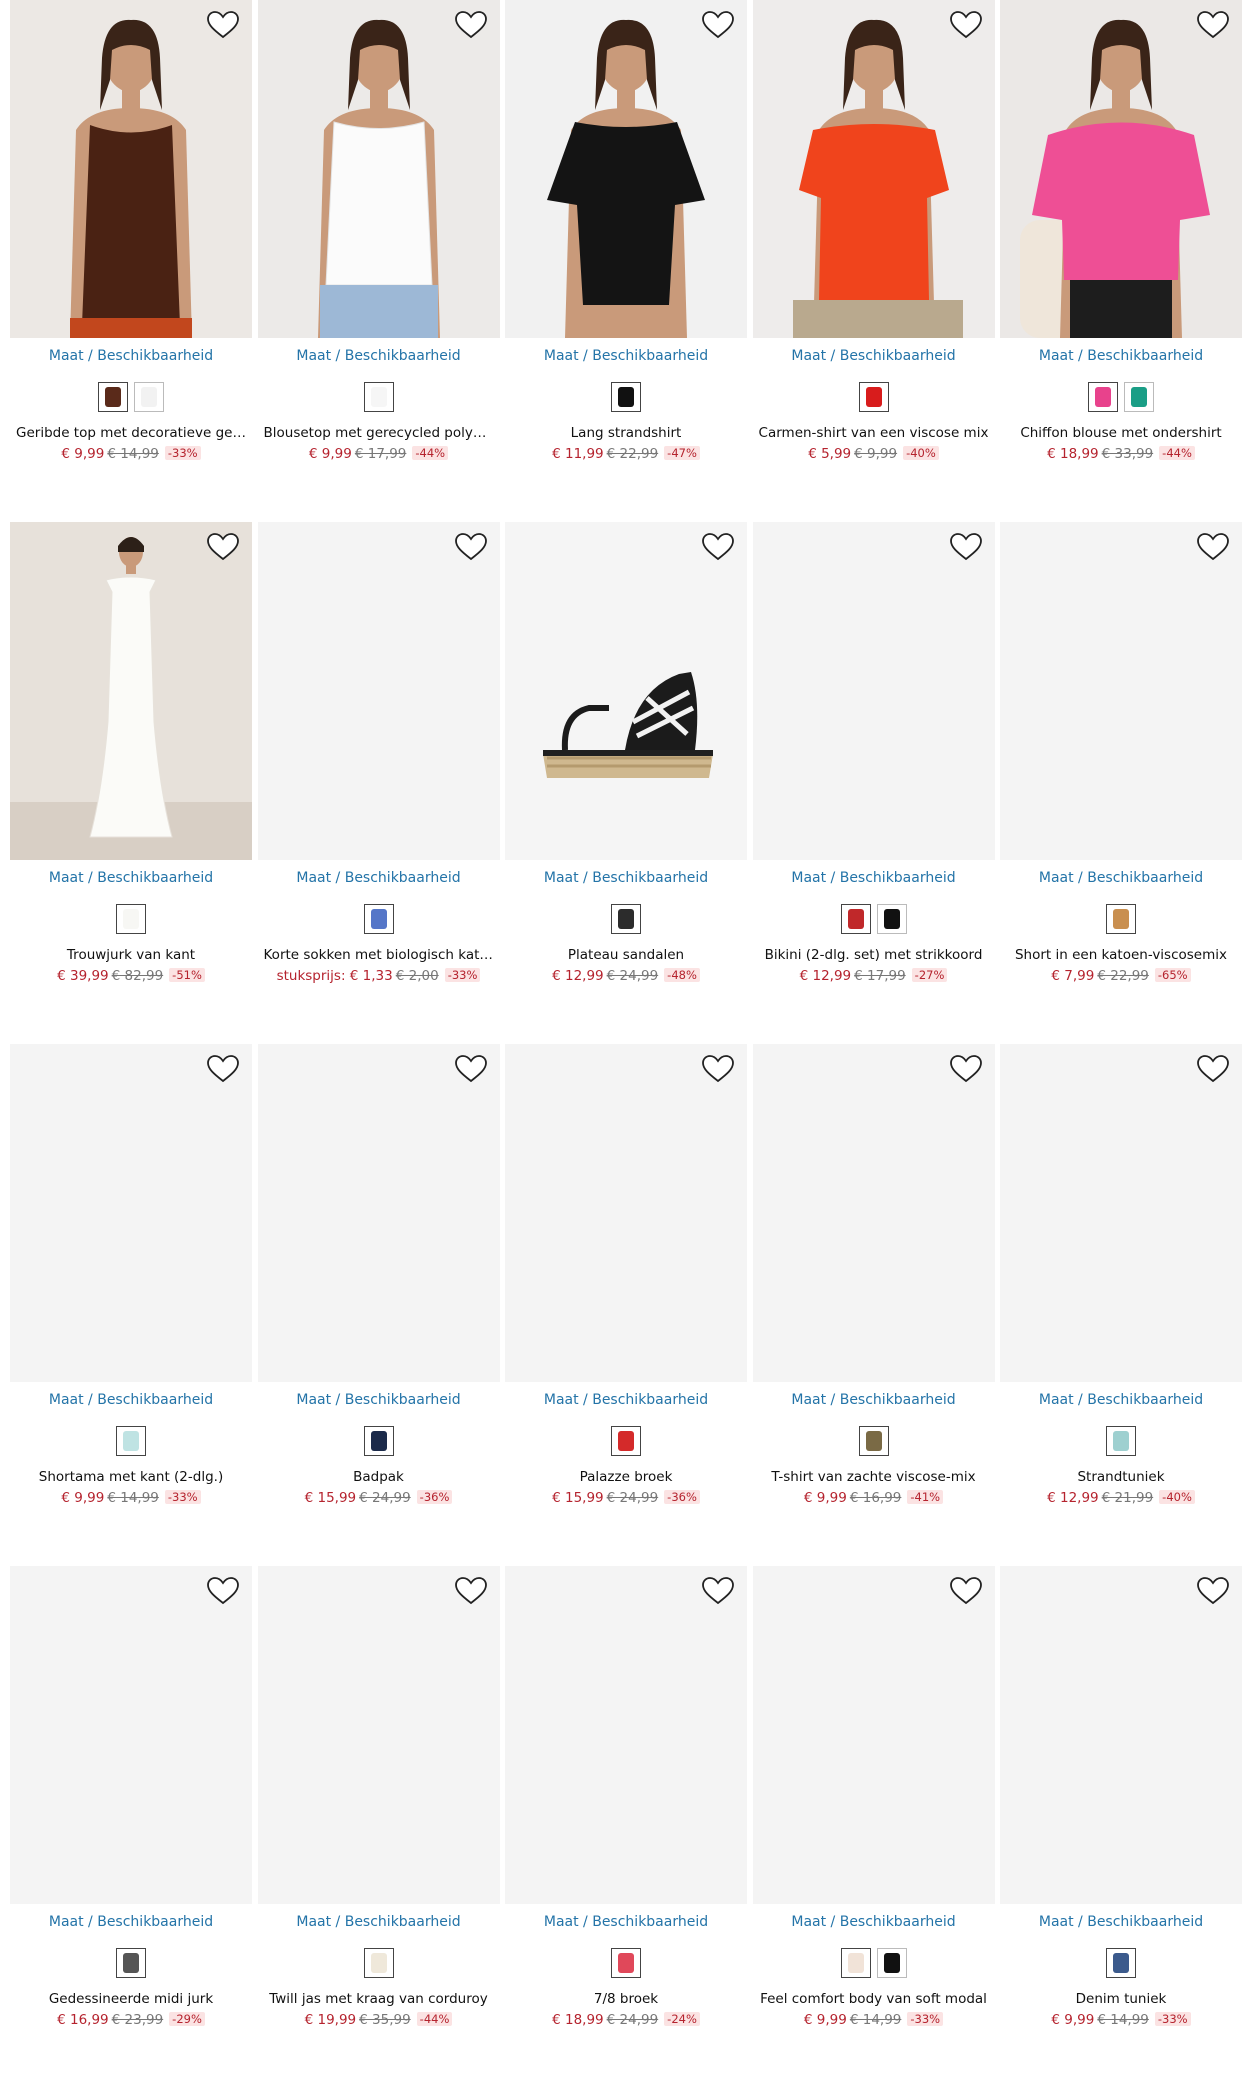  Describe the element at coordinates (131, 1477) in the screenshot. I see `product-name: Shortama met kant (2-dlg.)` at that location.